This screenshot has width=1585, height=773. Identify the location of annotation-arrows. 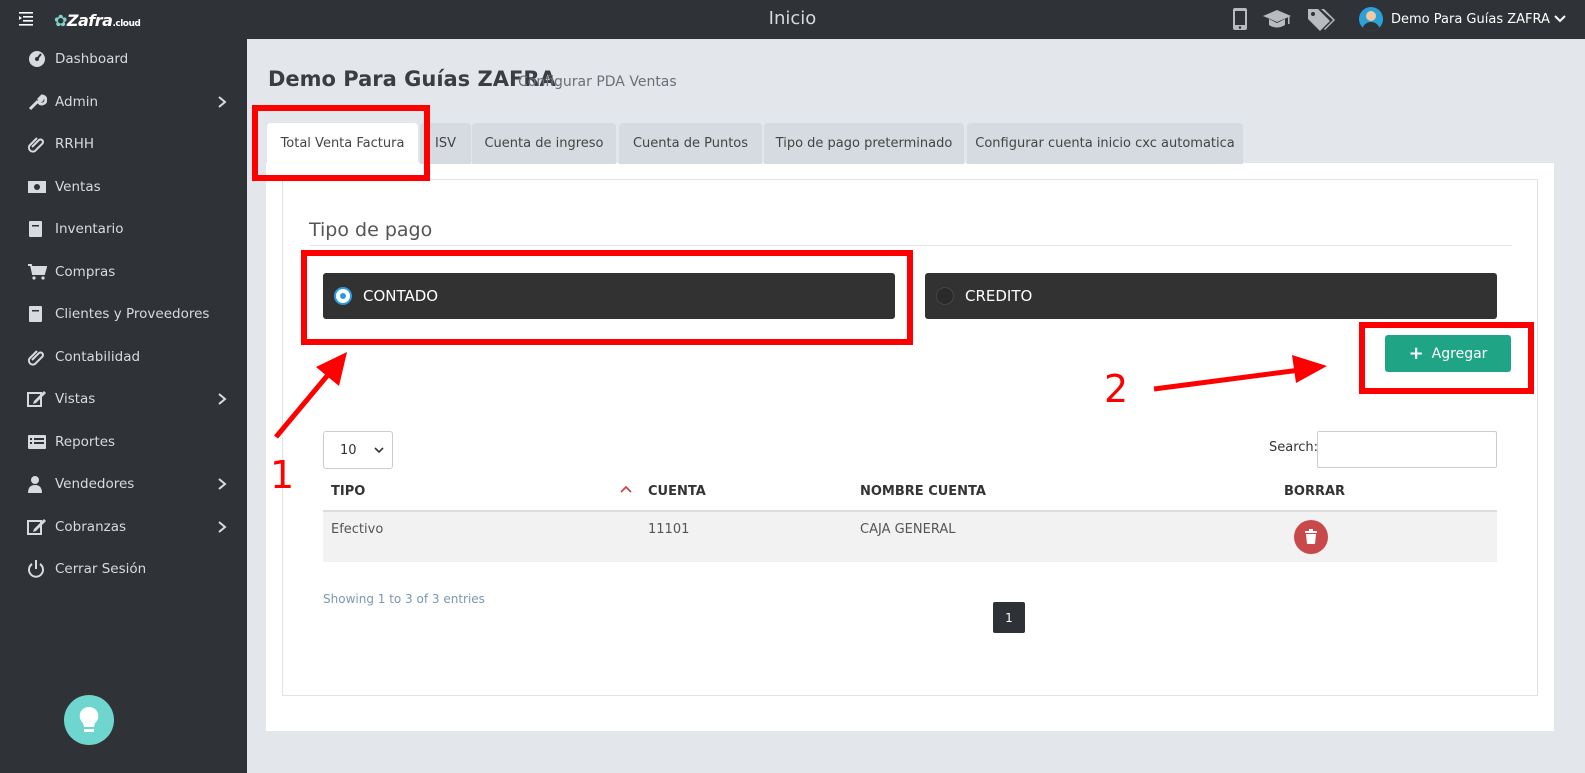
(800, 395).